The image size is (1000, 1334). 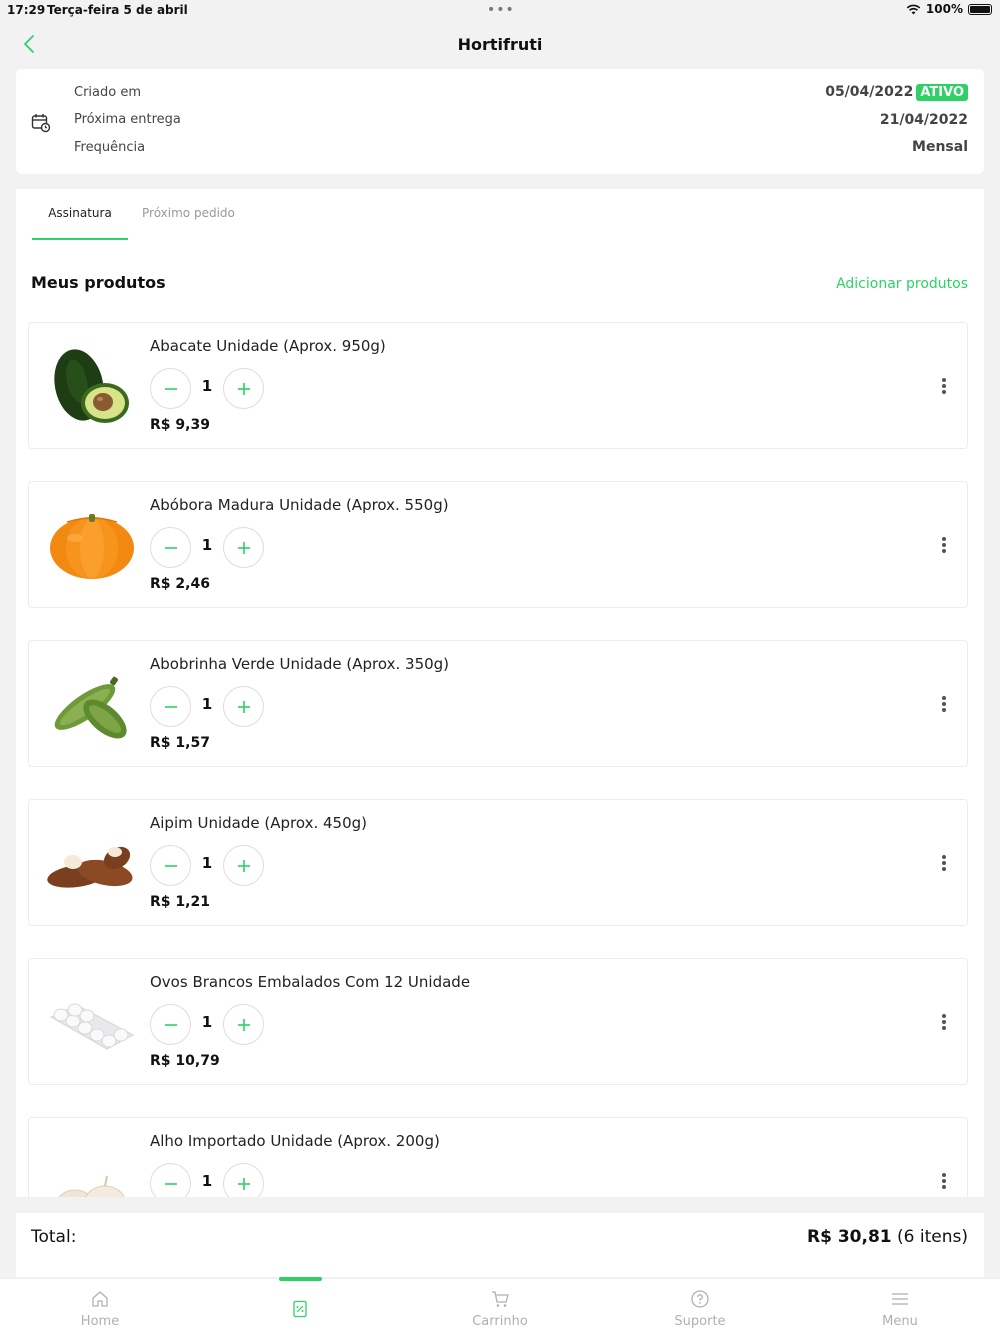 What do you see at coordinates (41, 123) in the screenshot?
I see `calendar-clock-icon` at bounding box center [41, 123].